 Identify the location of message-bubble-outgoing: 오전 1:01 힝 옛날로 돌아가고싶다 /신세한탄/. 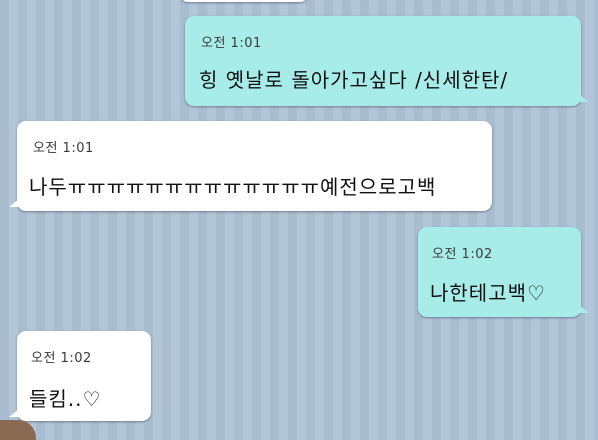
(387, 61).